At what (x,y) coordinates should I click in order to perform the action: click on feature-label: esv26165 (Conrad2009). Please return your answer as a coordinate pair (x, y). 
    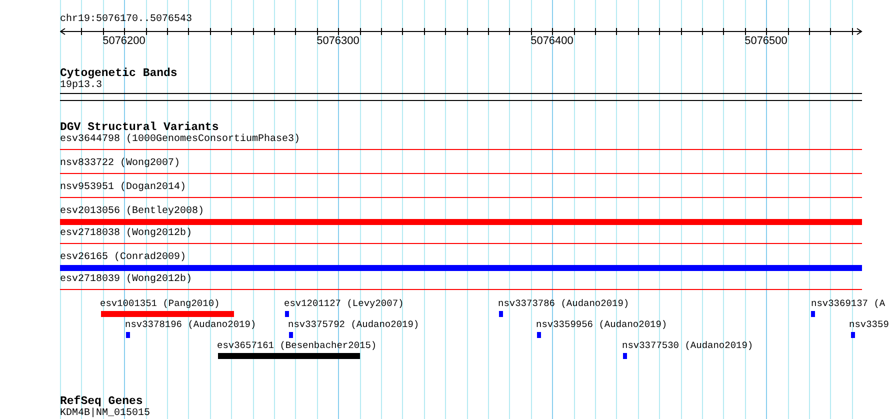
    Looking at the image, I should click on (123, 258).